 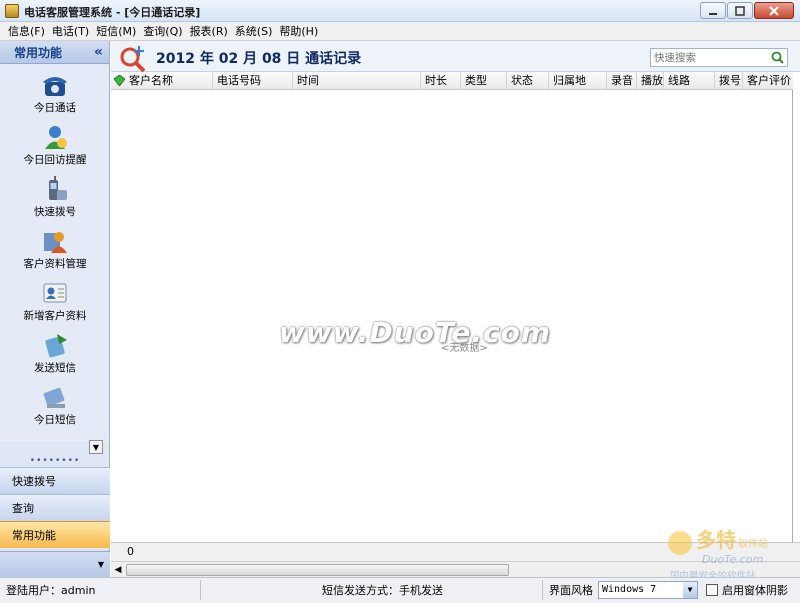 I want to click on sidebar-item-label: 今日短信, so click(x=55, y=420).